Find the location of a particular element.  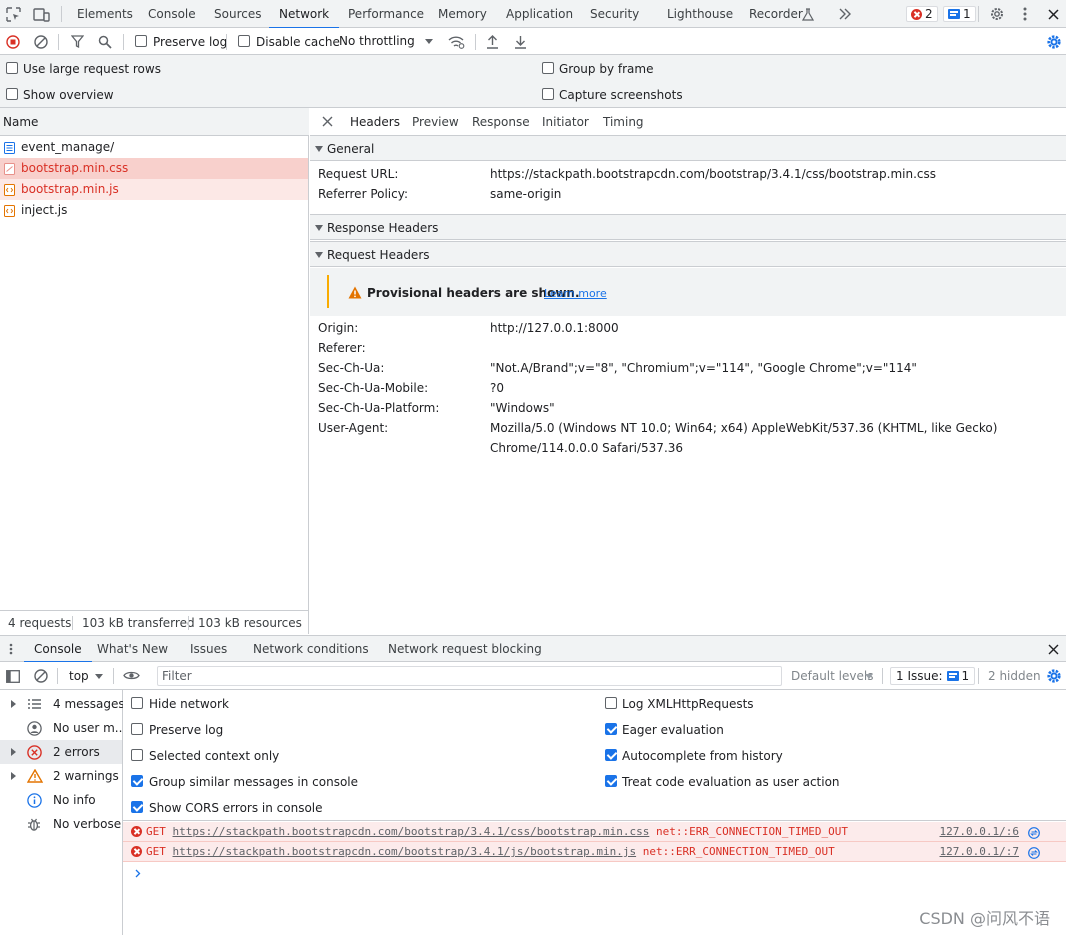

expand-triangle-icon is located at coordinates (319, 255).